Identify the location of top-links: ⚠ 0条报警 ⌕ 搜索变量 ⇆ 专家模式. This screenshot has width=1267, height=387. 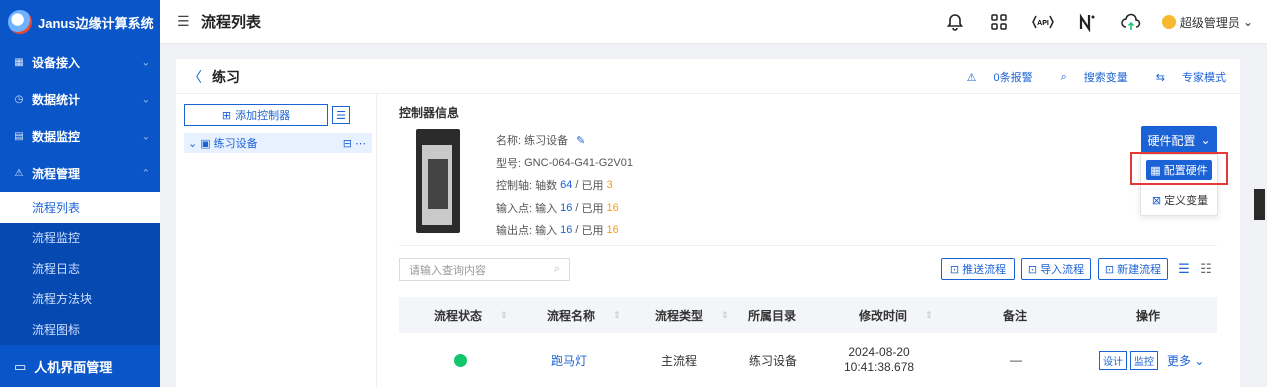
(1082, 77).